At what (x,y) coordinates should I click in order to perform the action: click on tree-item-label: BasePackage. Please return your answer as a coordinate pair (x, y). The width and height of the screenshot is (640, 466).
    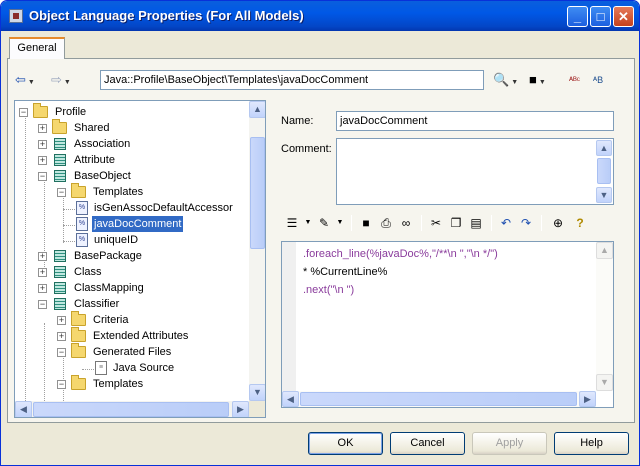
    Looking at the image, I should click on (108, 256).